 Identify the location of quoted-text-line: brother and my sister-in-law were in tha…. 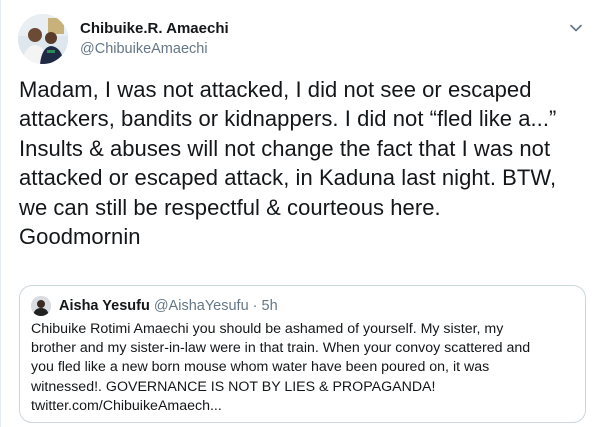
(281, 348).